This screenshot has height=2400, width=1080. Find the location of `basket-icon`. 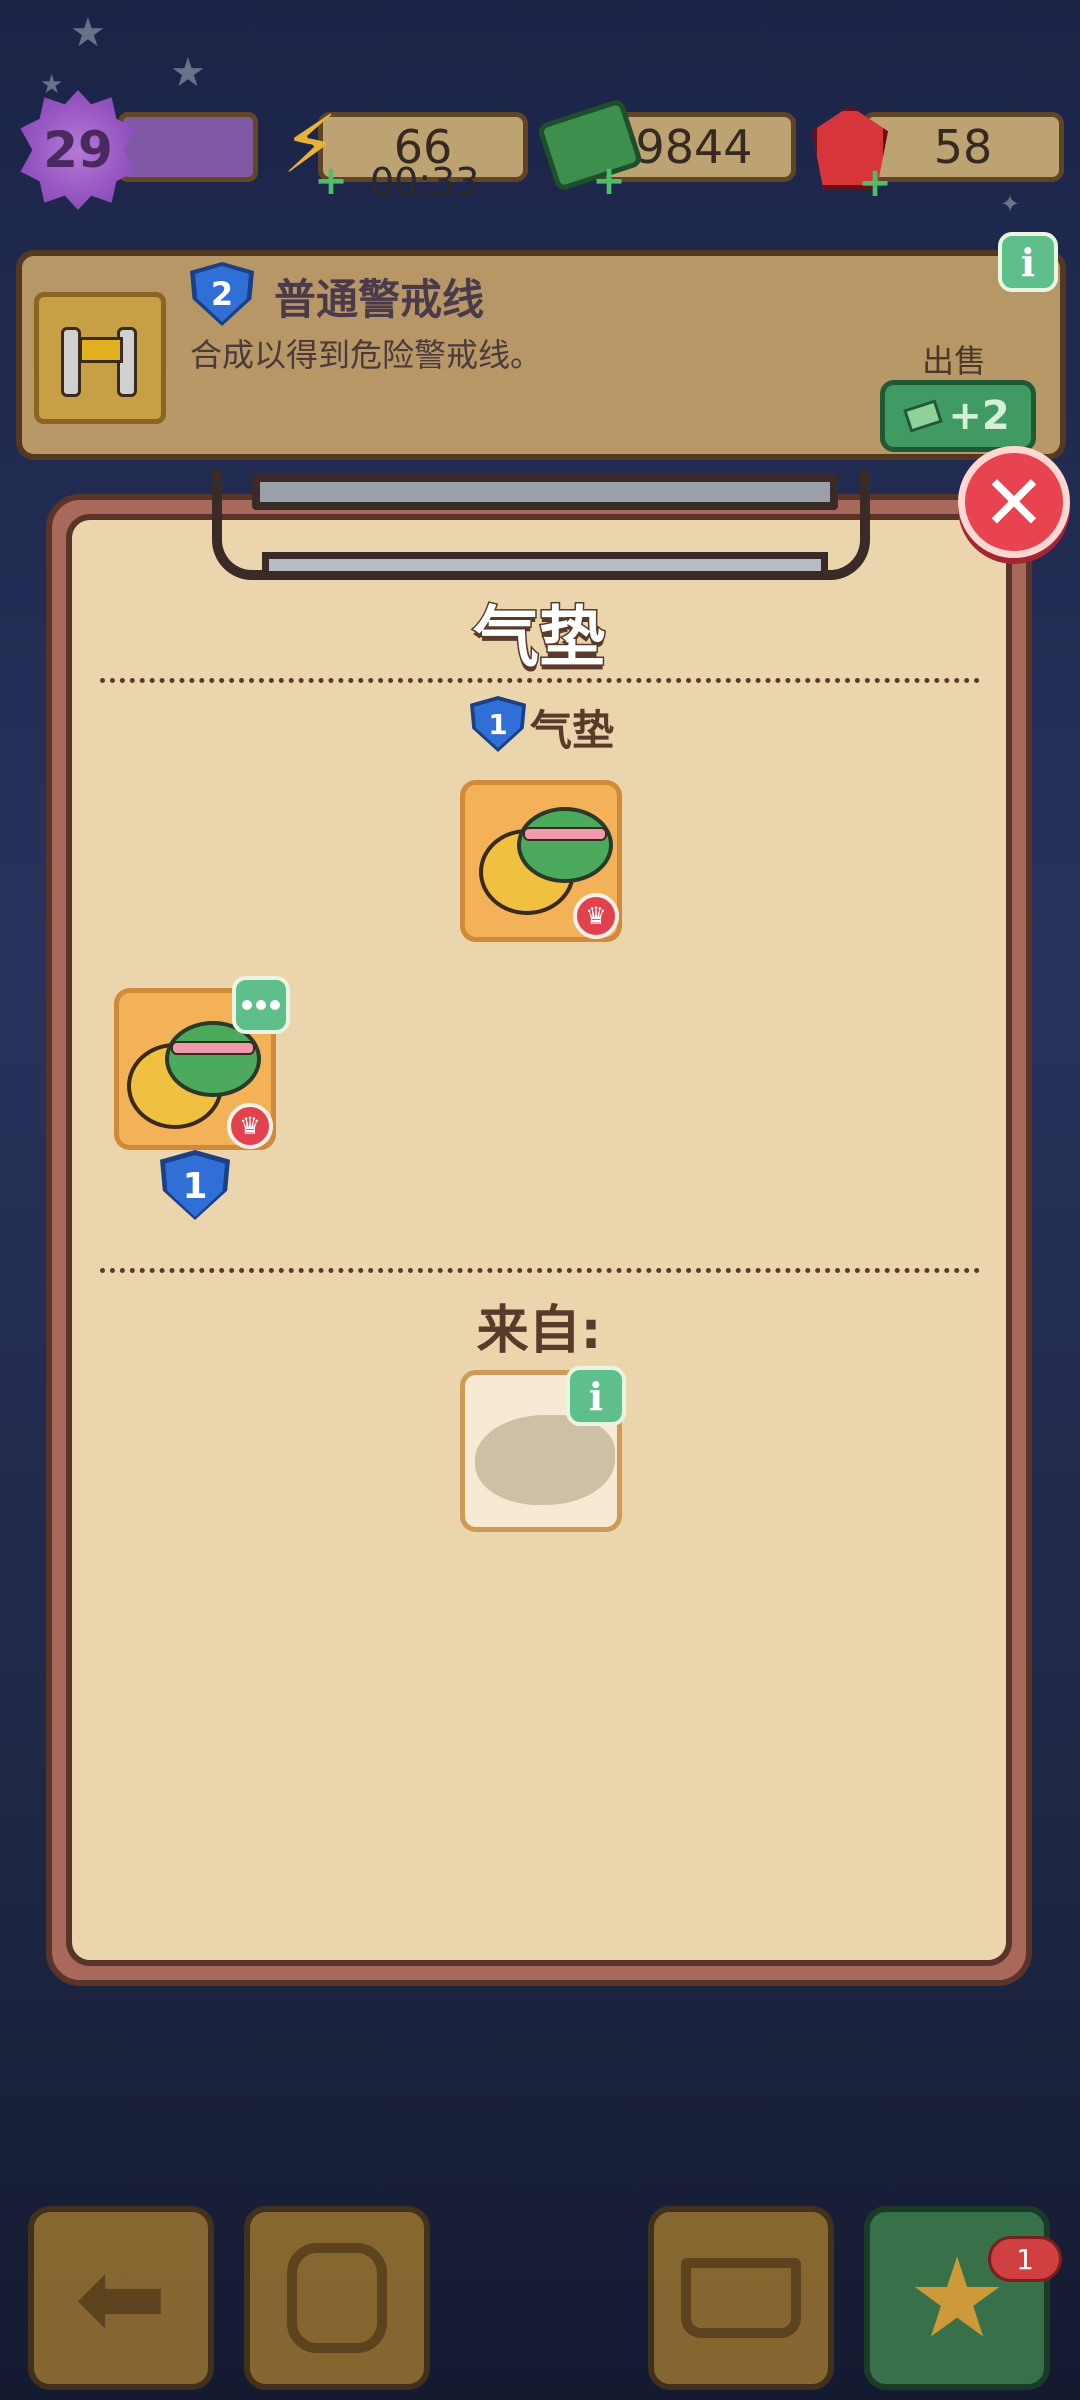

basket-icon is located at coordinates (741, 2298).